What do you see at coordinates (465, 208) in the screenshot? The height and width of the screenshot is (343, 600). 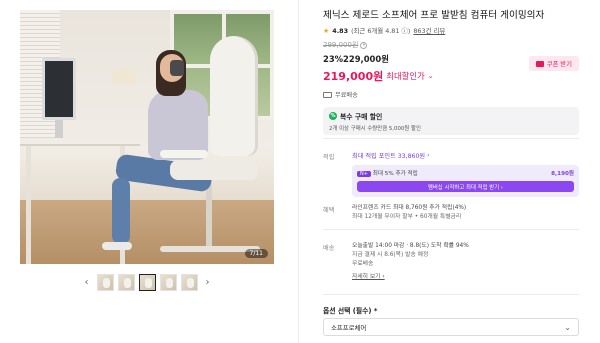 I see `card-benefit: 라인프렌즈 카드 최대 8,760원 추가 적립(4%)` at bounding box center [465, 208].